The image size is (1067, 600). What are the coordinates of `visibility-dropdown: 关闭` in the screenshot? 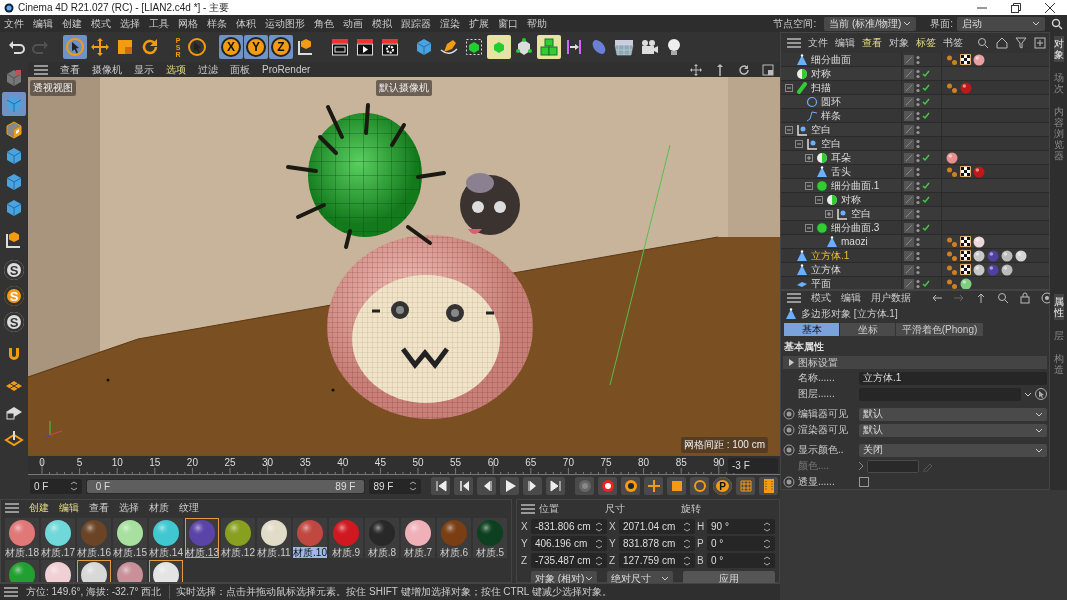 It's located at (953, 450).